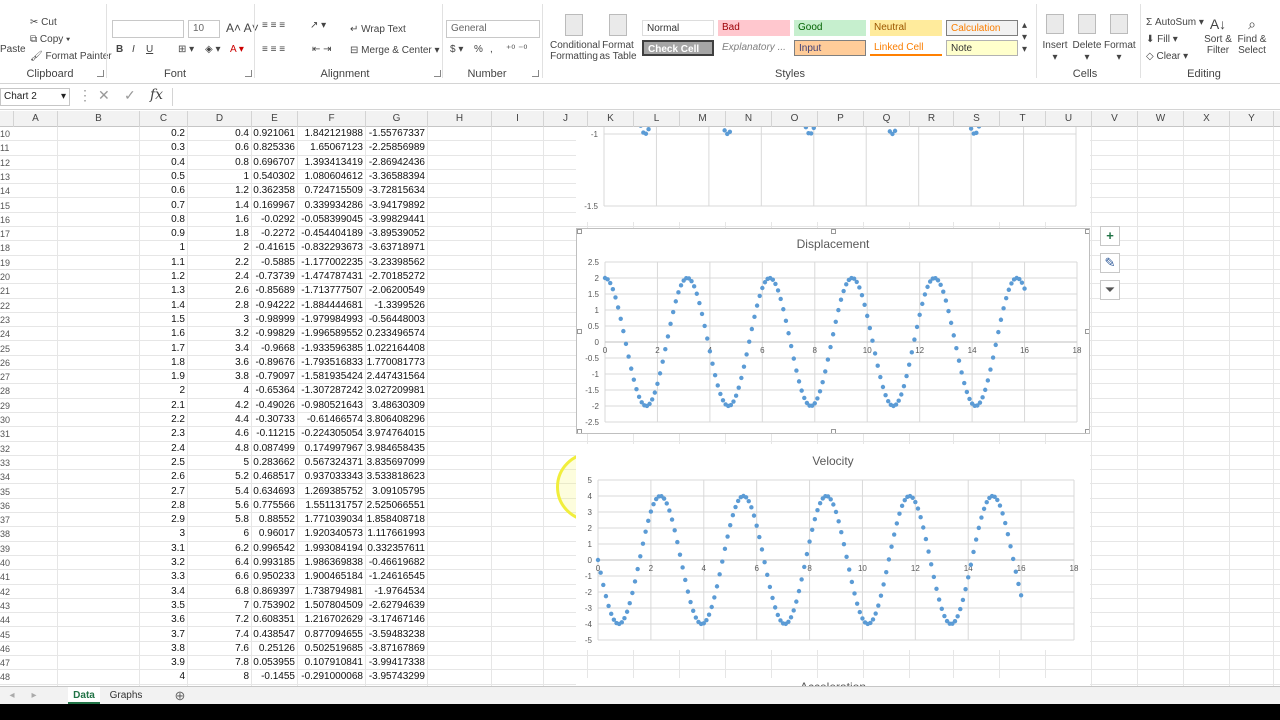 This screenshot has height=720, width=1280. What do you see at coordinates (330, 406) in the screenshot?
I see `cell-f: -0.980521643` at bounding box center [330, 406].